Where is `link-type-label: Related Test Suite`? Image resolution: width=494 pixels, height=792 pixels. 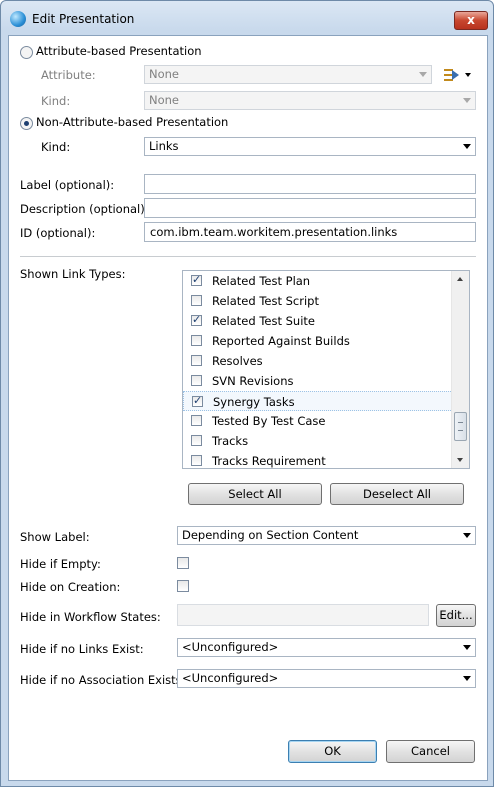 link-type-label: Related Test Suite is located at coordinates (264, 321).